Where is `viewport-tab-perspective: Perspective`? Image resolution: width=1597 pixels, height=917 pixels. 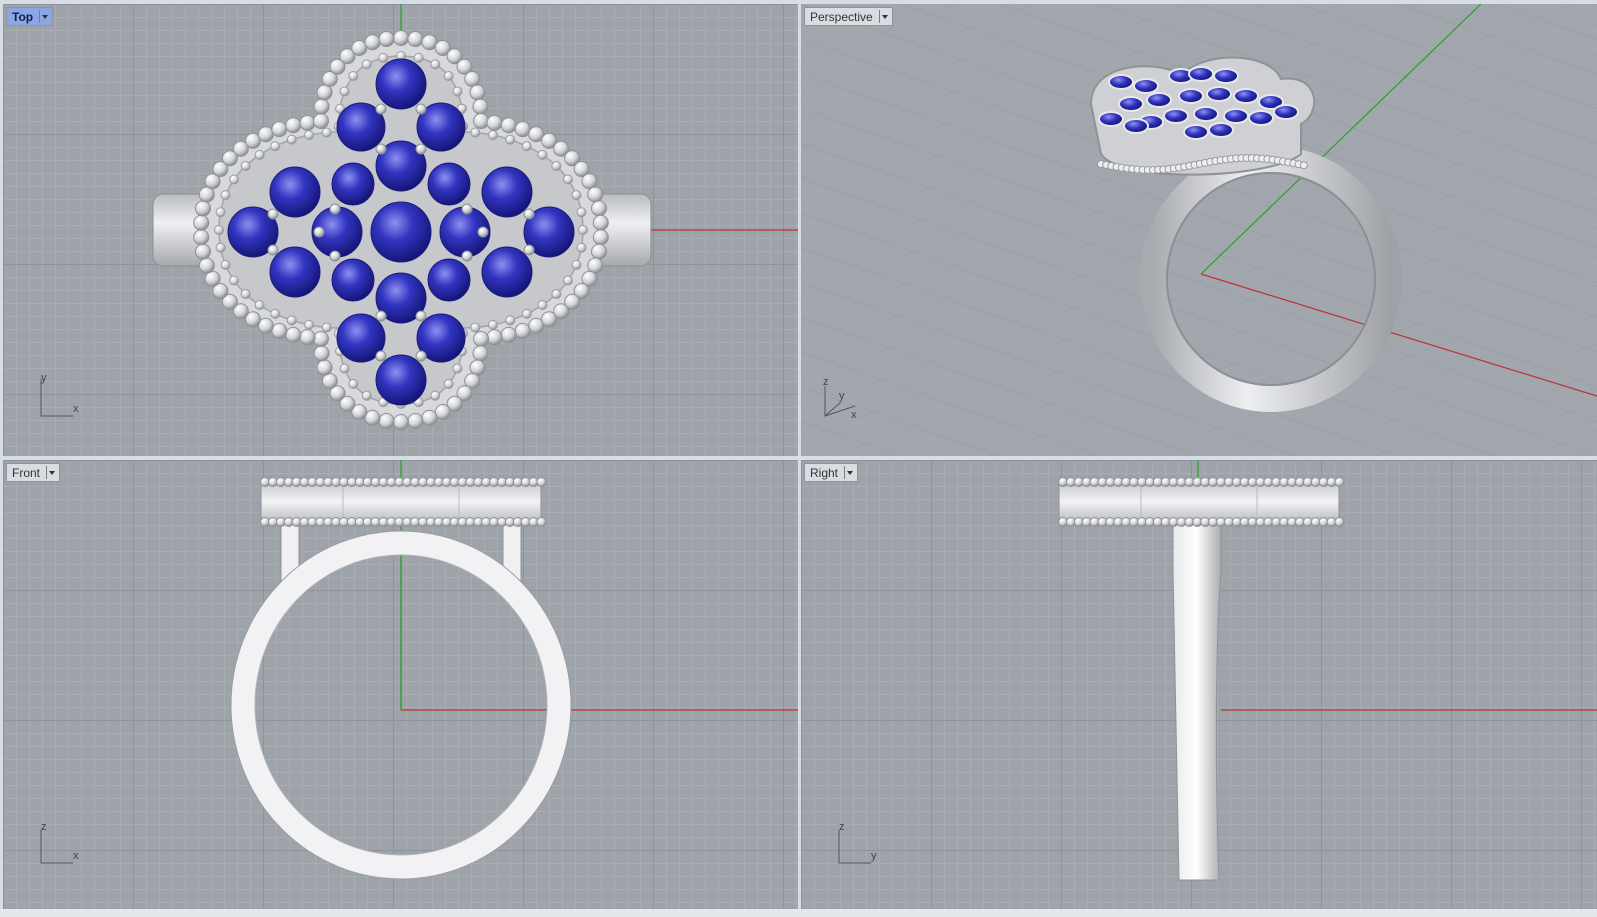
viewport-tab-perspective: Perspective is located at coordinates (848, 16).